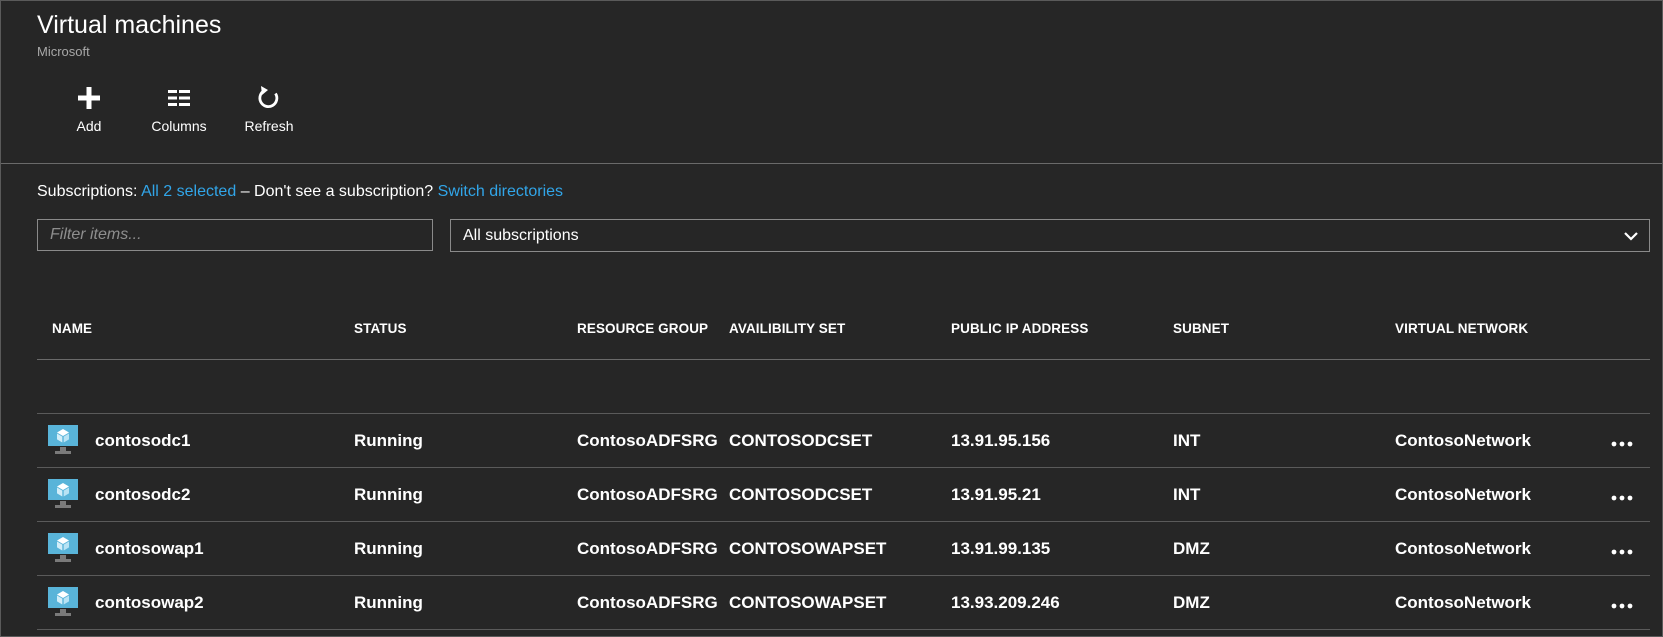  I want to click on chevron-down-icon, so click(1631, 236).